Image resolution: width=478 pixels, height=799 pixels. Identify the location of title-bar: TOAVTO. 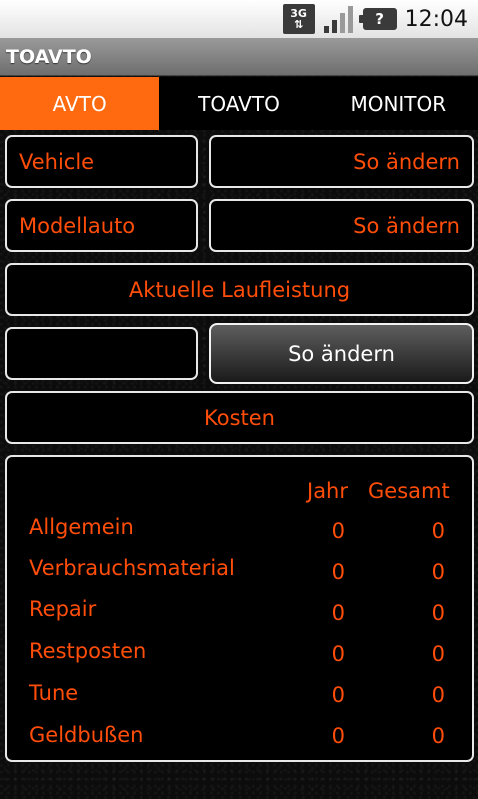
(239, 57).